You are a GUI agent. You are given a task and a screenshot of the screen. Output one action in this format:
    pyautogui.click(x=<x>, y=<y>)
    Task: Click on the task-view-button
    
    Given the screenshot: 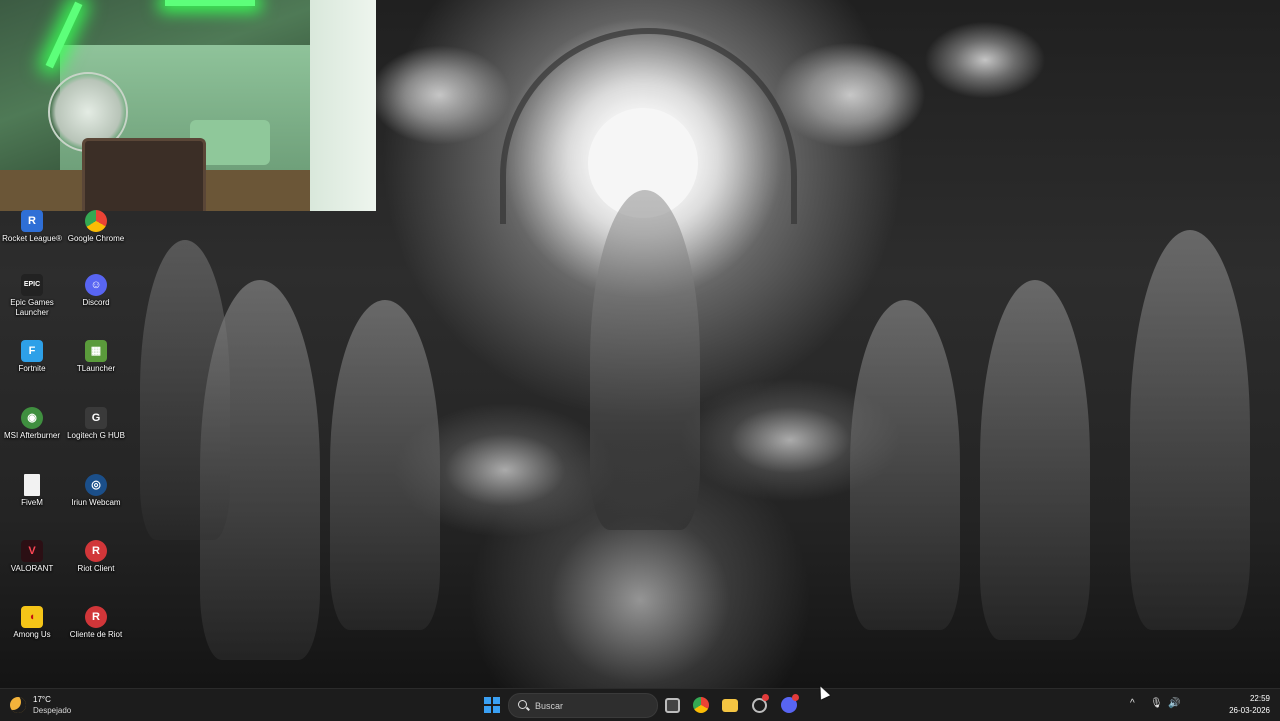 What is the action you would take?
    pyautogui.click(x=672, y=705)
    